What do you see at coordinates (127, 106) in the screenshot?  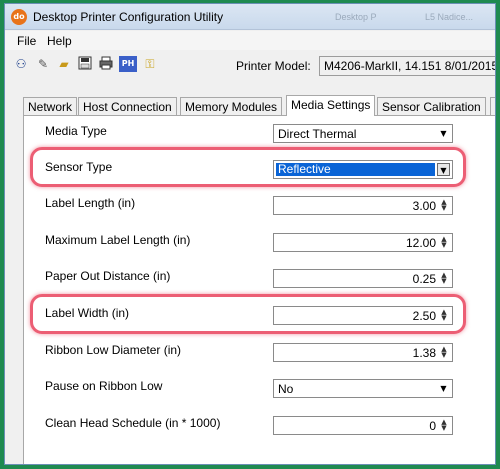 I see `tab-host-connection: Host Connection` at bounding box center [127, 106].